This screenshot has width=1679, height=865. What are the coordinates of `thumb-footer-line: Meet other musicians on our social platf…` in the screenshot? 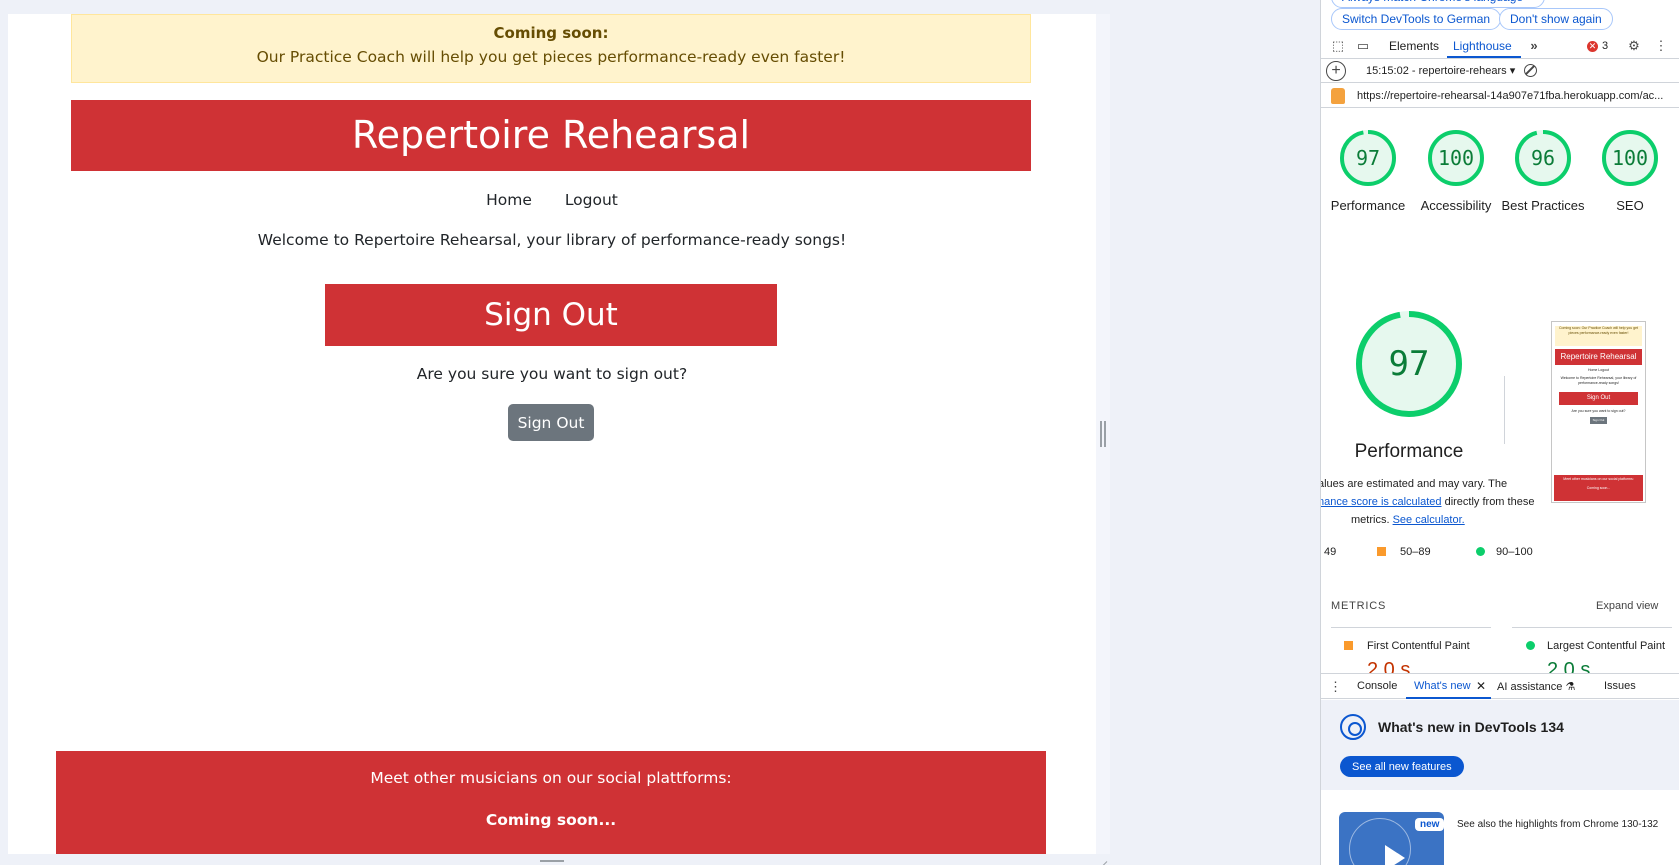 It's located at (1598, 479).